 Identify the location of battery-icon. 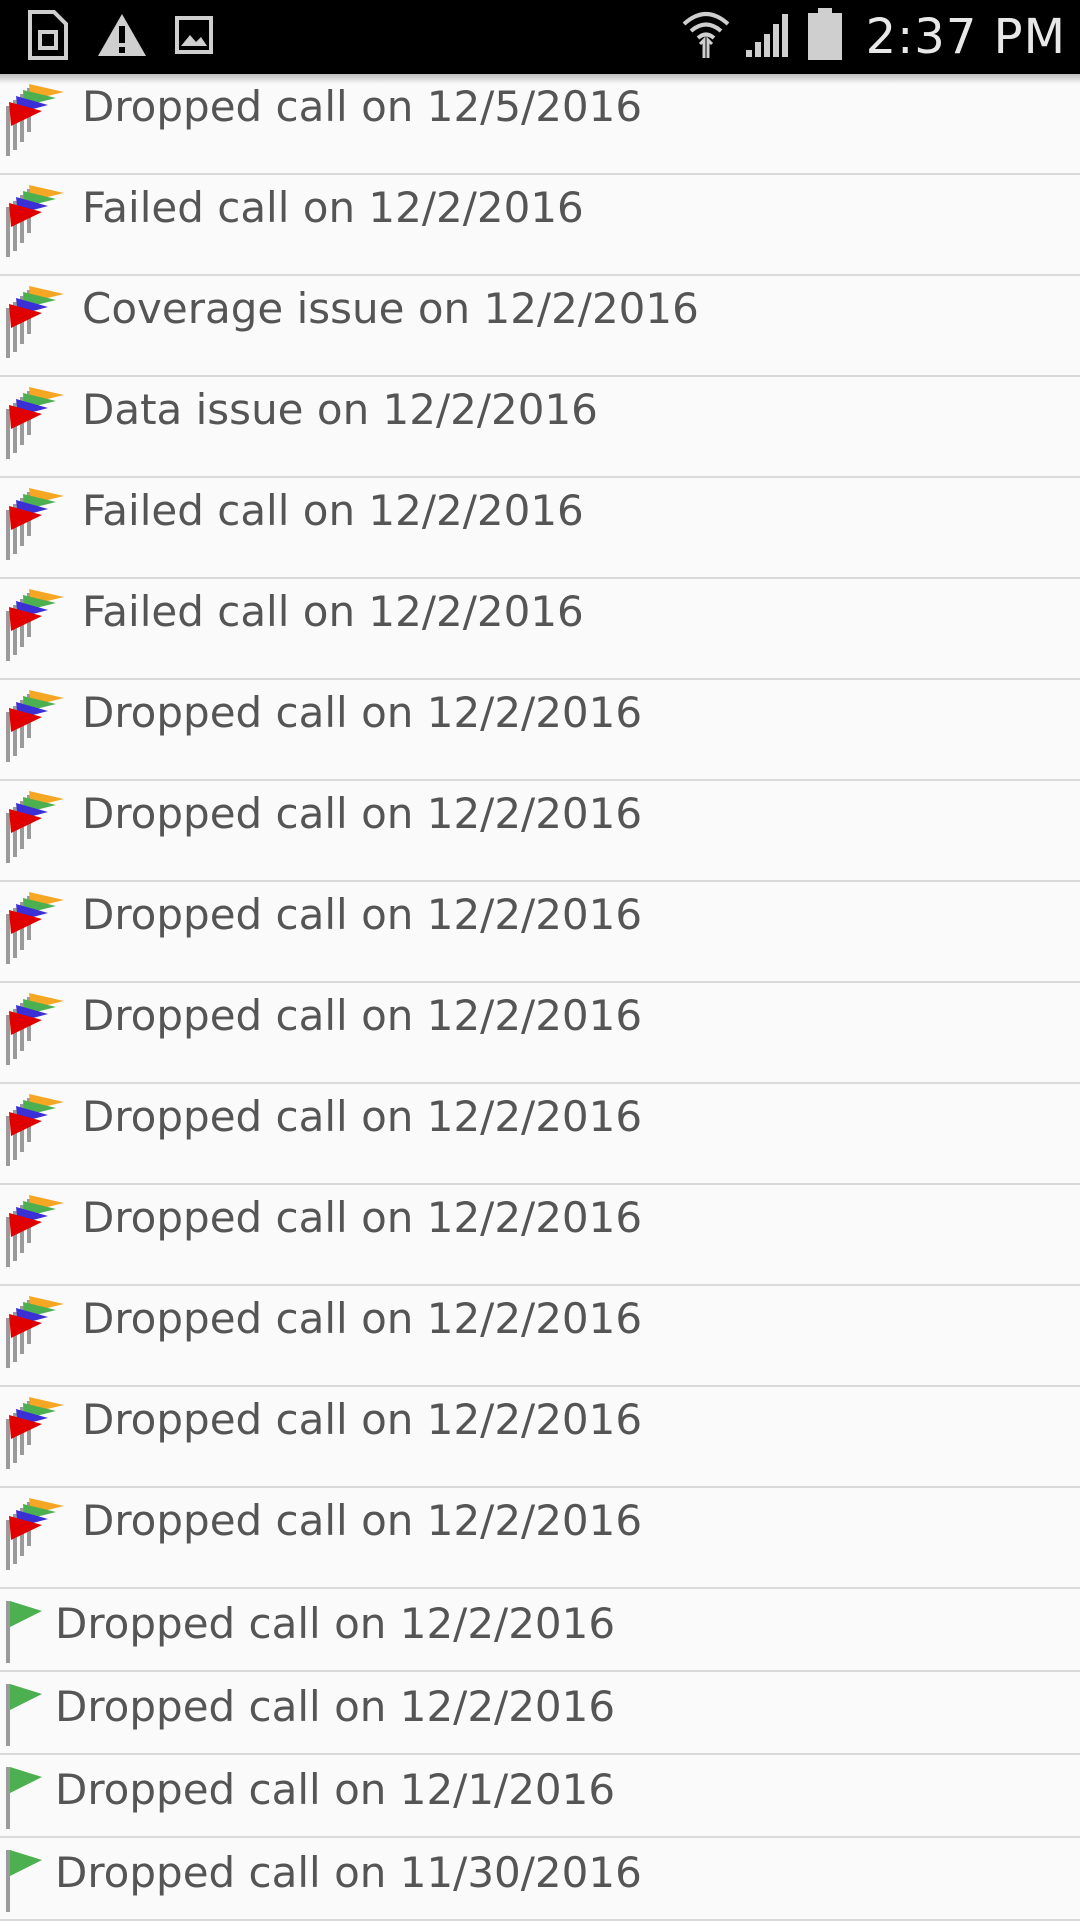
(825, 37).